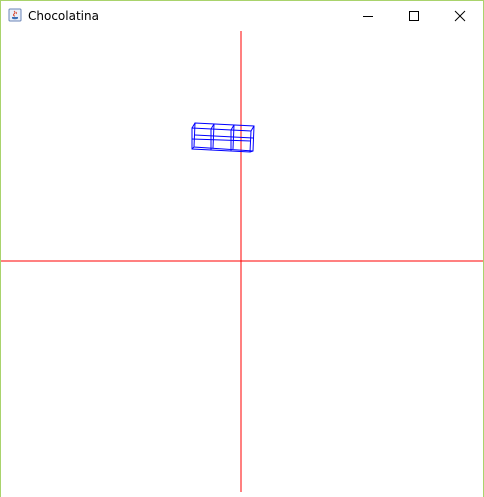 The width and height of the screenshot is (484, 497). What do you see at coordinates (15, 15) in the screenshot?
I see `java-icon` at bounding box center [15, 15].